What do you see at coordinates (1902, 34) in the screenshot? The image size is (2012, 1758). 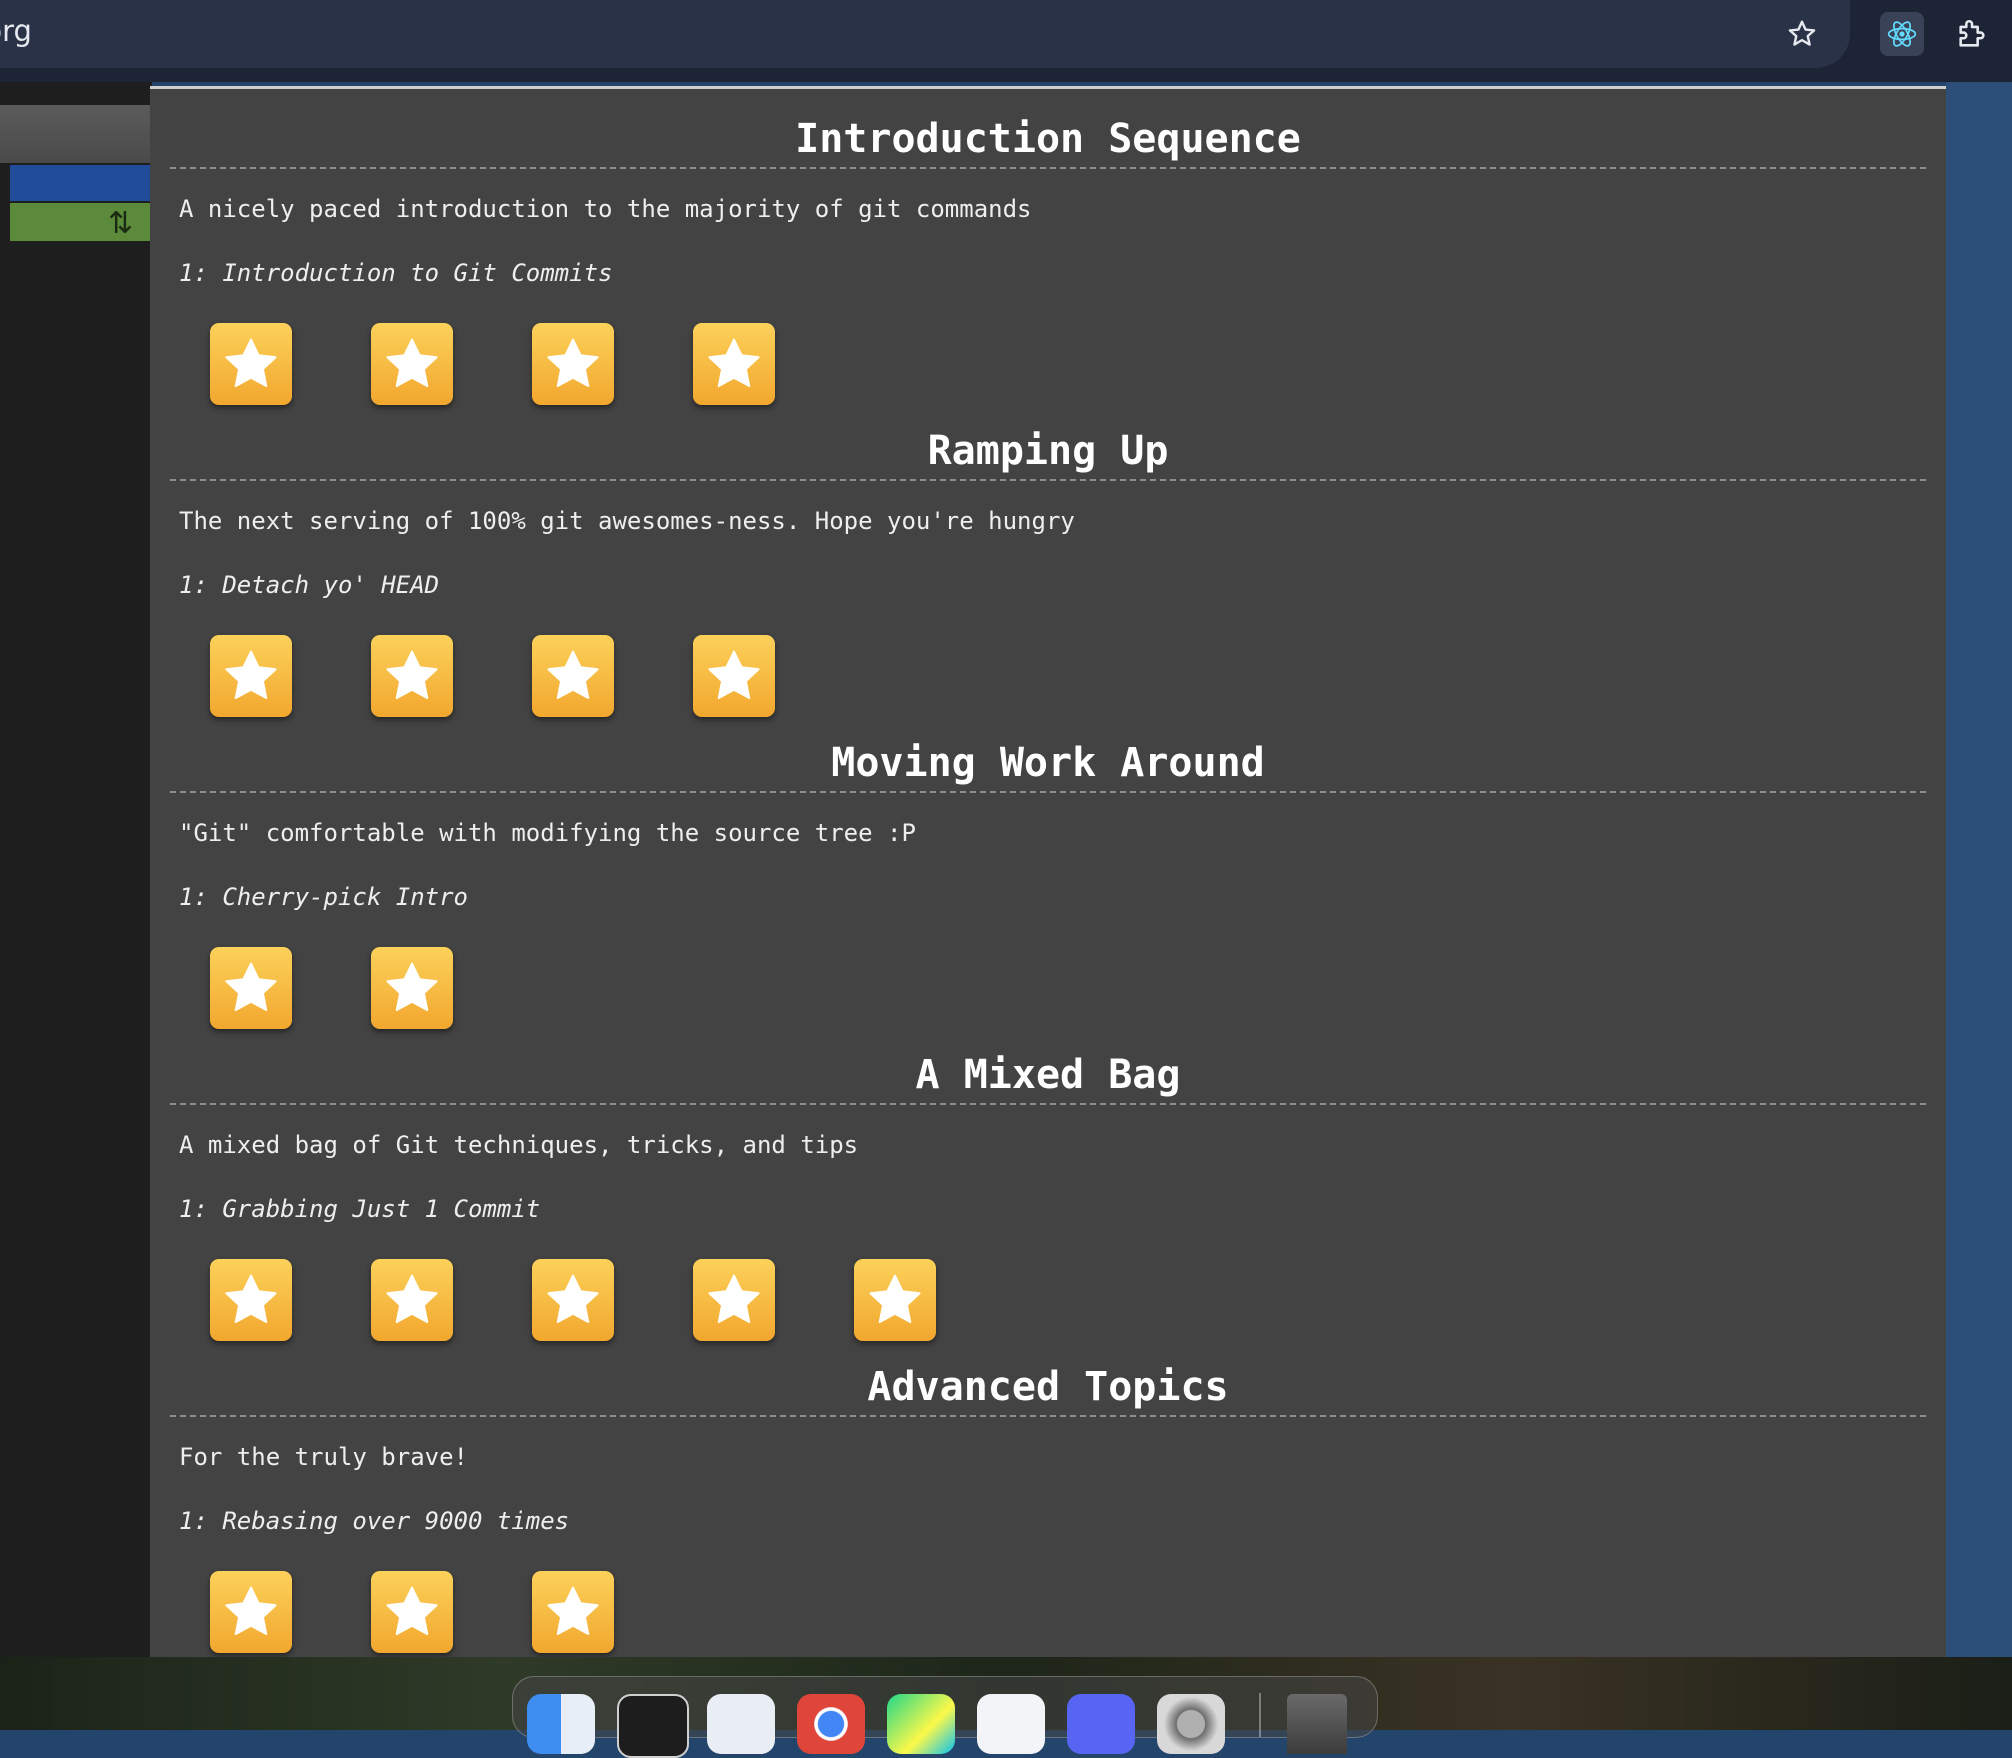 I see `react-devtools-icon` at bounding box center [1902, 34].